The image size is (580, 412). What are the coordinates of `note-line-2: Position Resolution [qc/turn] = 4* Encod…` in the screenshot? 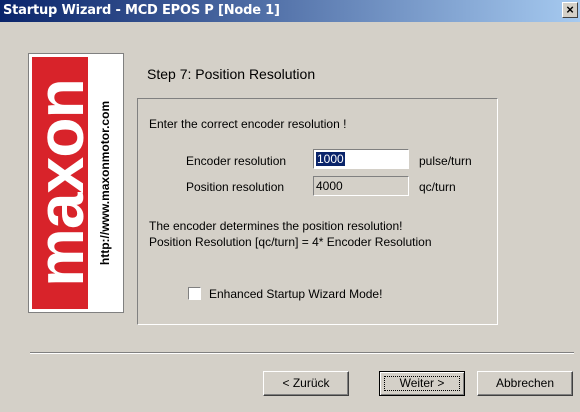 It's located at (290, 242).